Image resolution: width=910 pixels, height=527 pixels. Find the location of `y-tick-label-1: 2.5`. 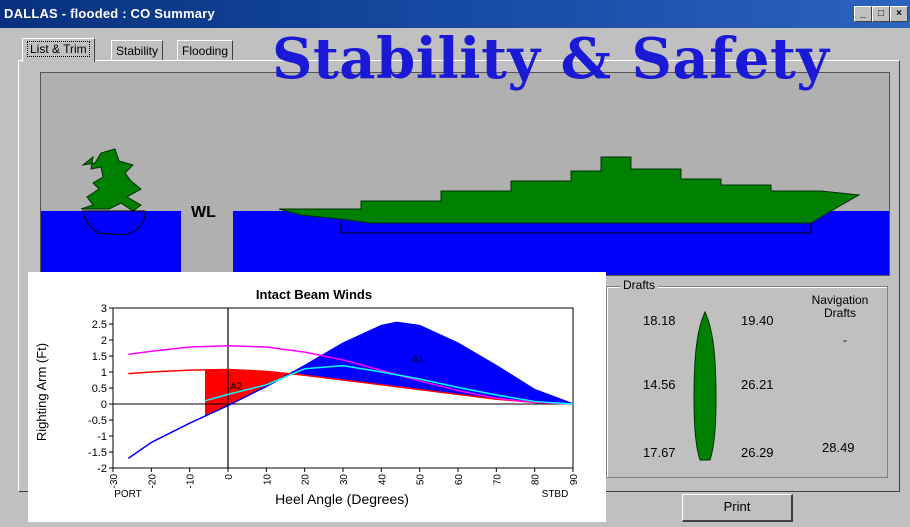

y-tick-label-1: 2.5 is located at coordinates (99, 325).